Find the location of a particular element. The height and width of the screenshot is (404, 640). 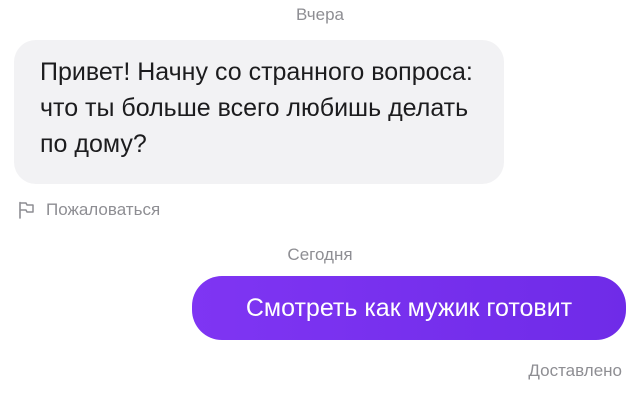

date-divider-yesterday: Вчера is located at coordinates (320, 14).